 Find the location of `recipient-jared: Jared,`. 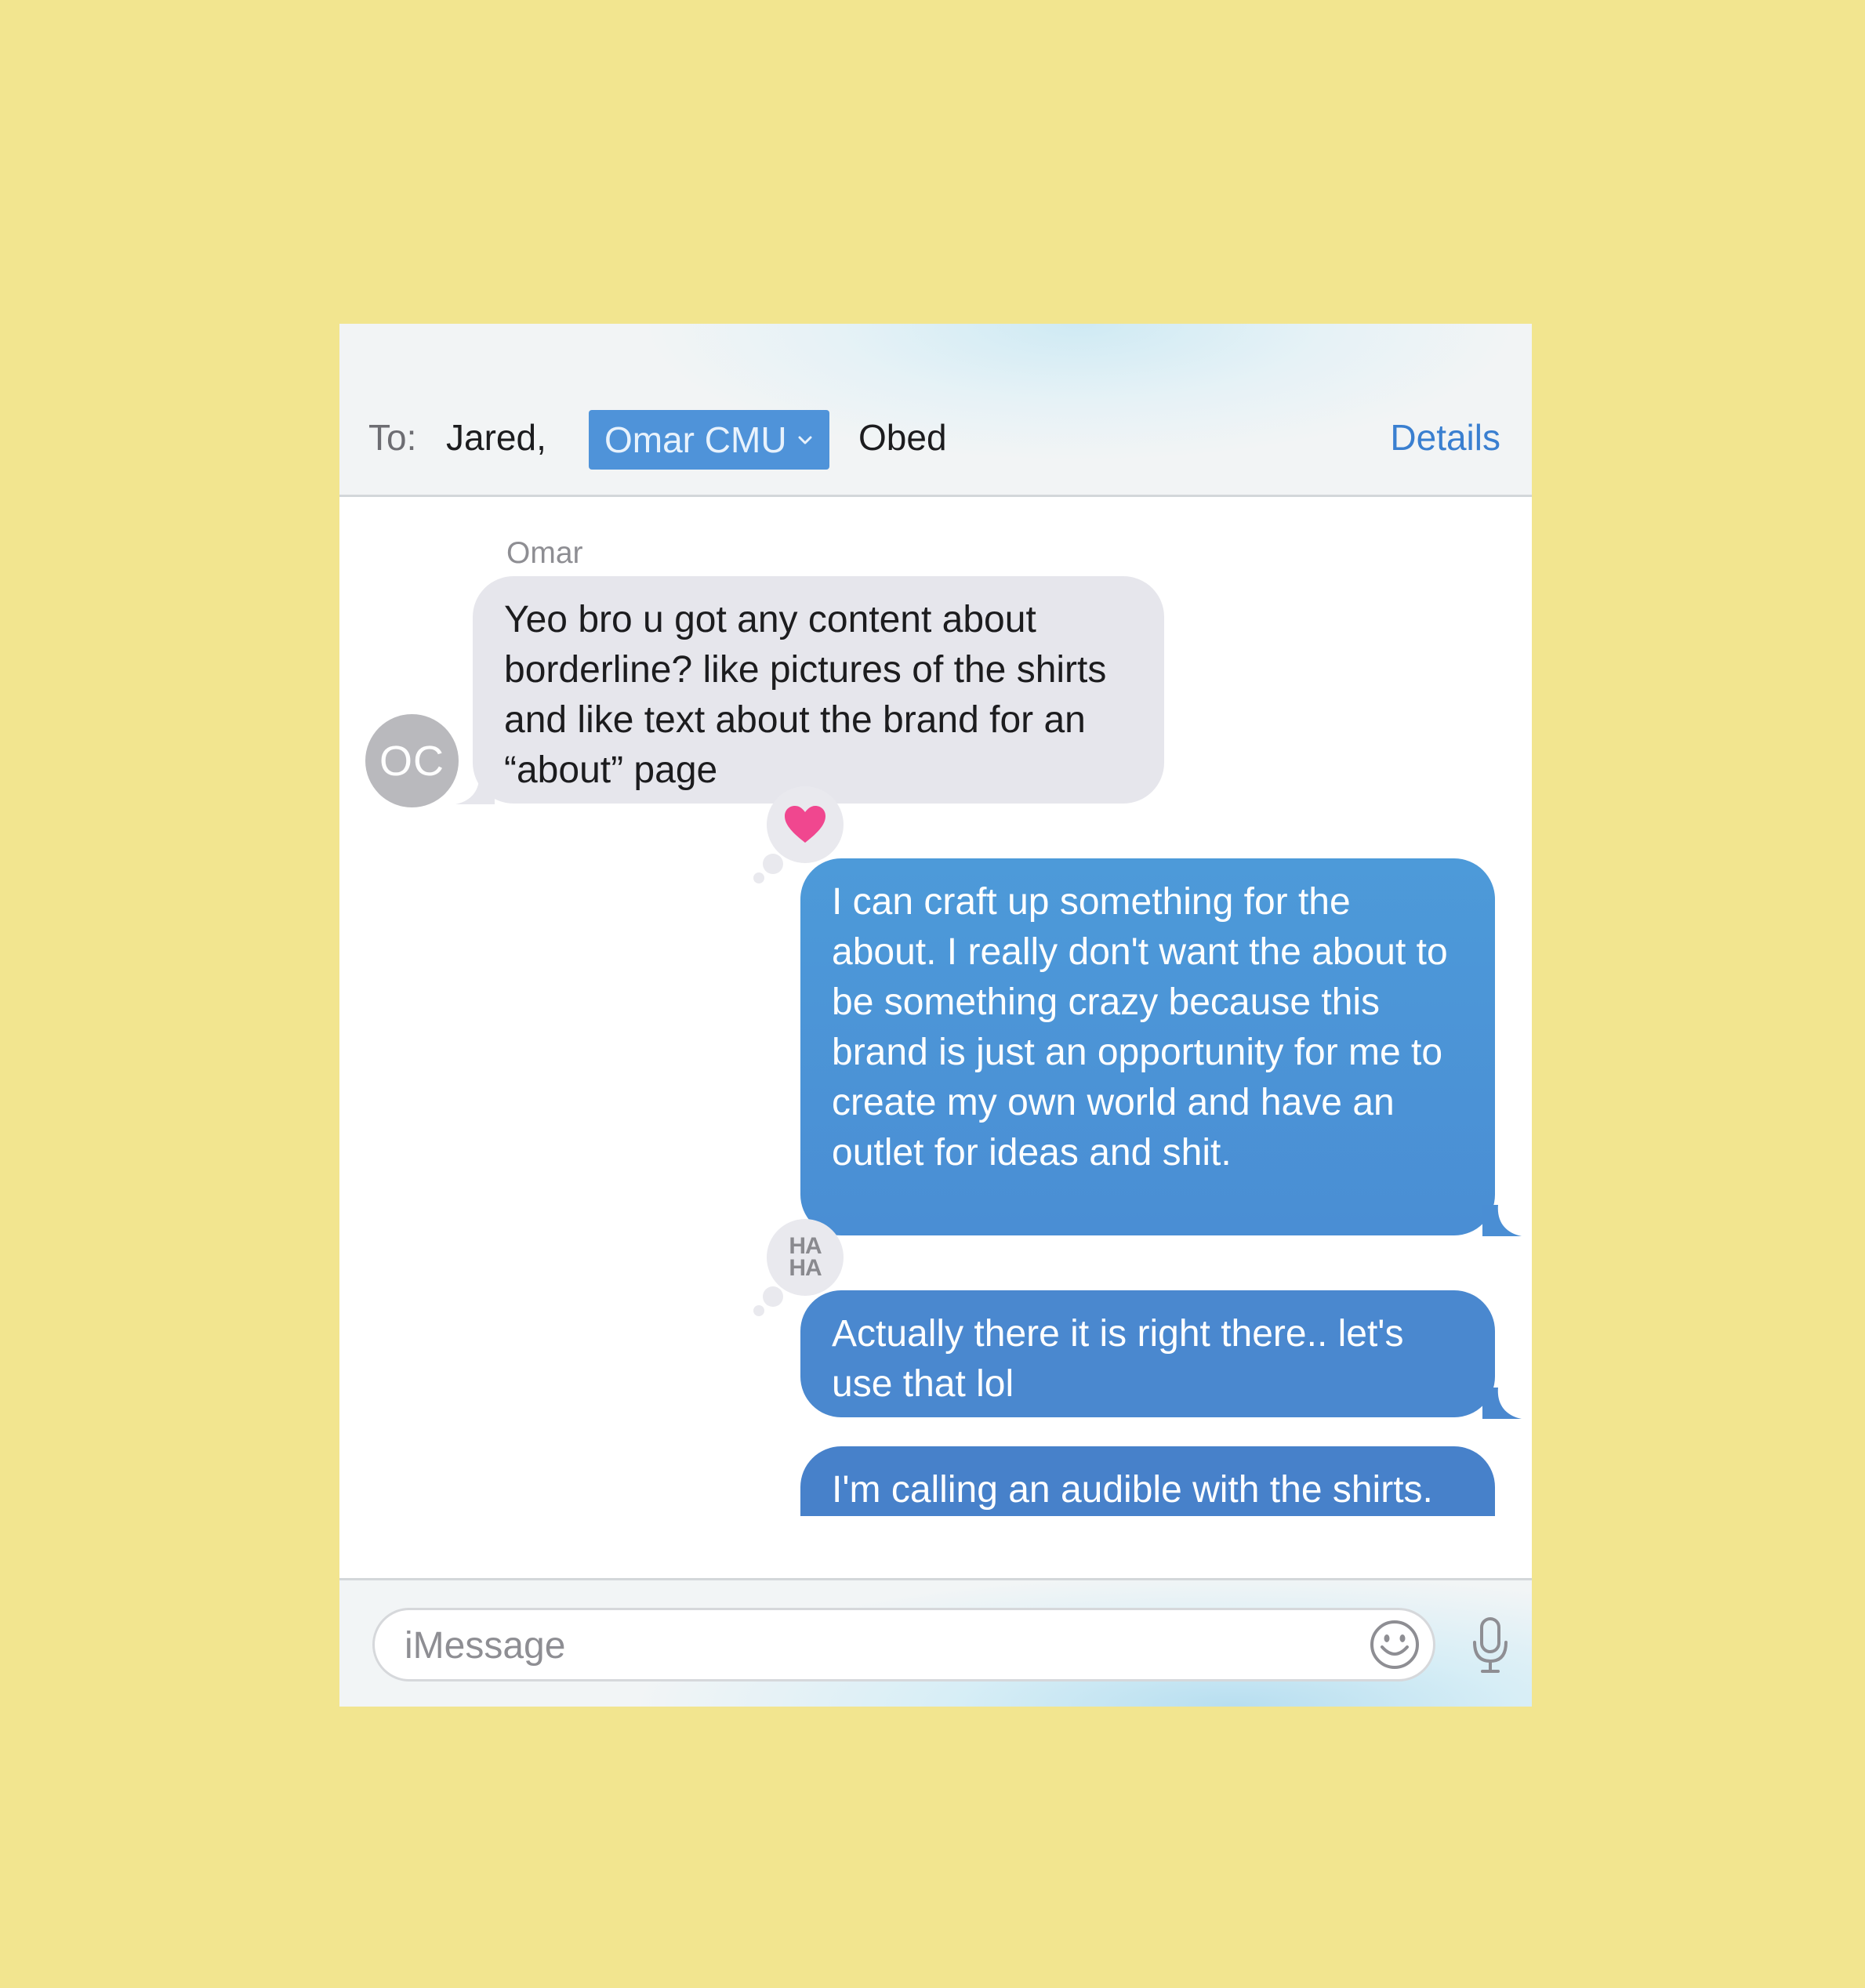

recipient-jared: Jared, is located at coordinates (496, 437).